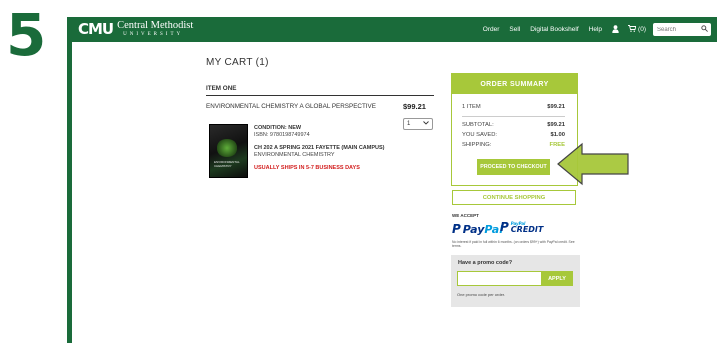 This screenshot has height=344, width=717. I want to click on summary-subtotal-row: SUBTOTAL: $99.21, so click(513, 125).